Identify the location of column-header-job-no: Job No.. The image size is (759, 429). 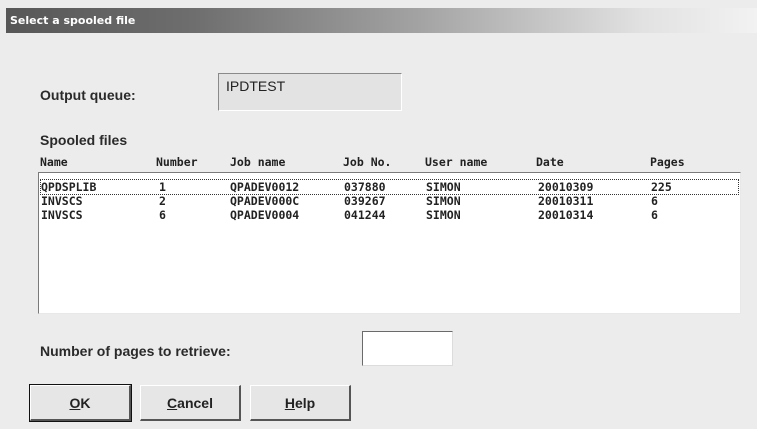
(367, 162).